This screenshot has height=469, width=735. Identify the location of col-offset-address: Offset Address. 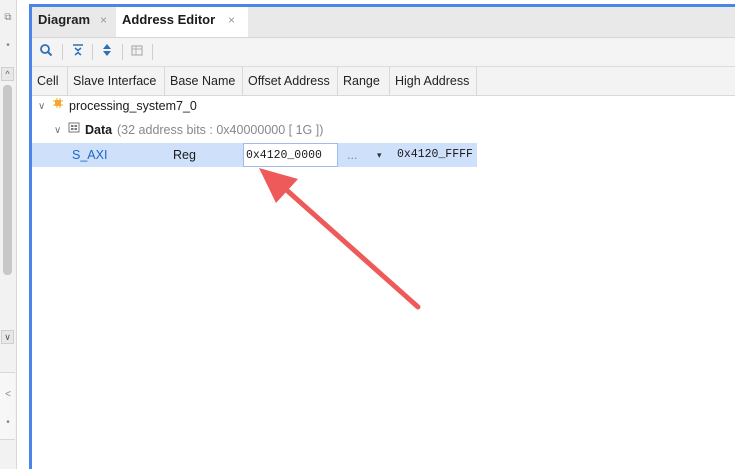
(290, 81).